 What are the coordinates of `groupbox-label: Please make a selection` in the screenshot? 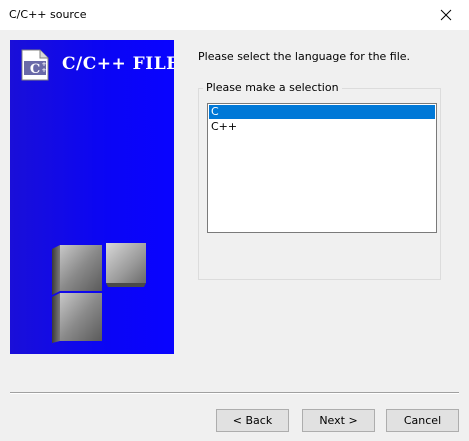 It's located at (272, 87).